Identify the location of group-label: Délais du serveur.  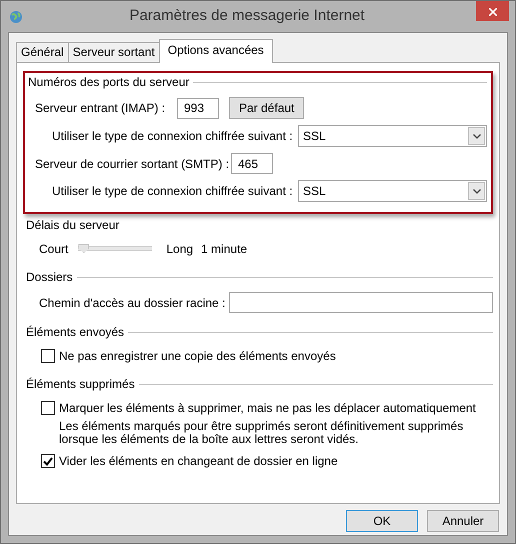
(73, 225).